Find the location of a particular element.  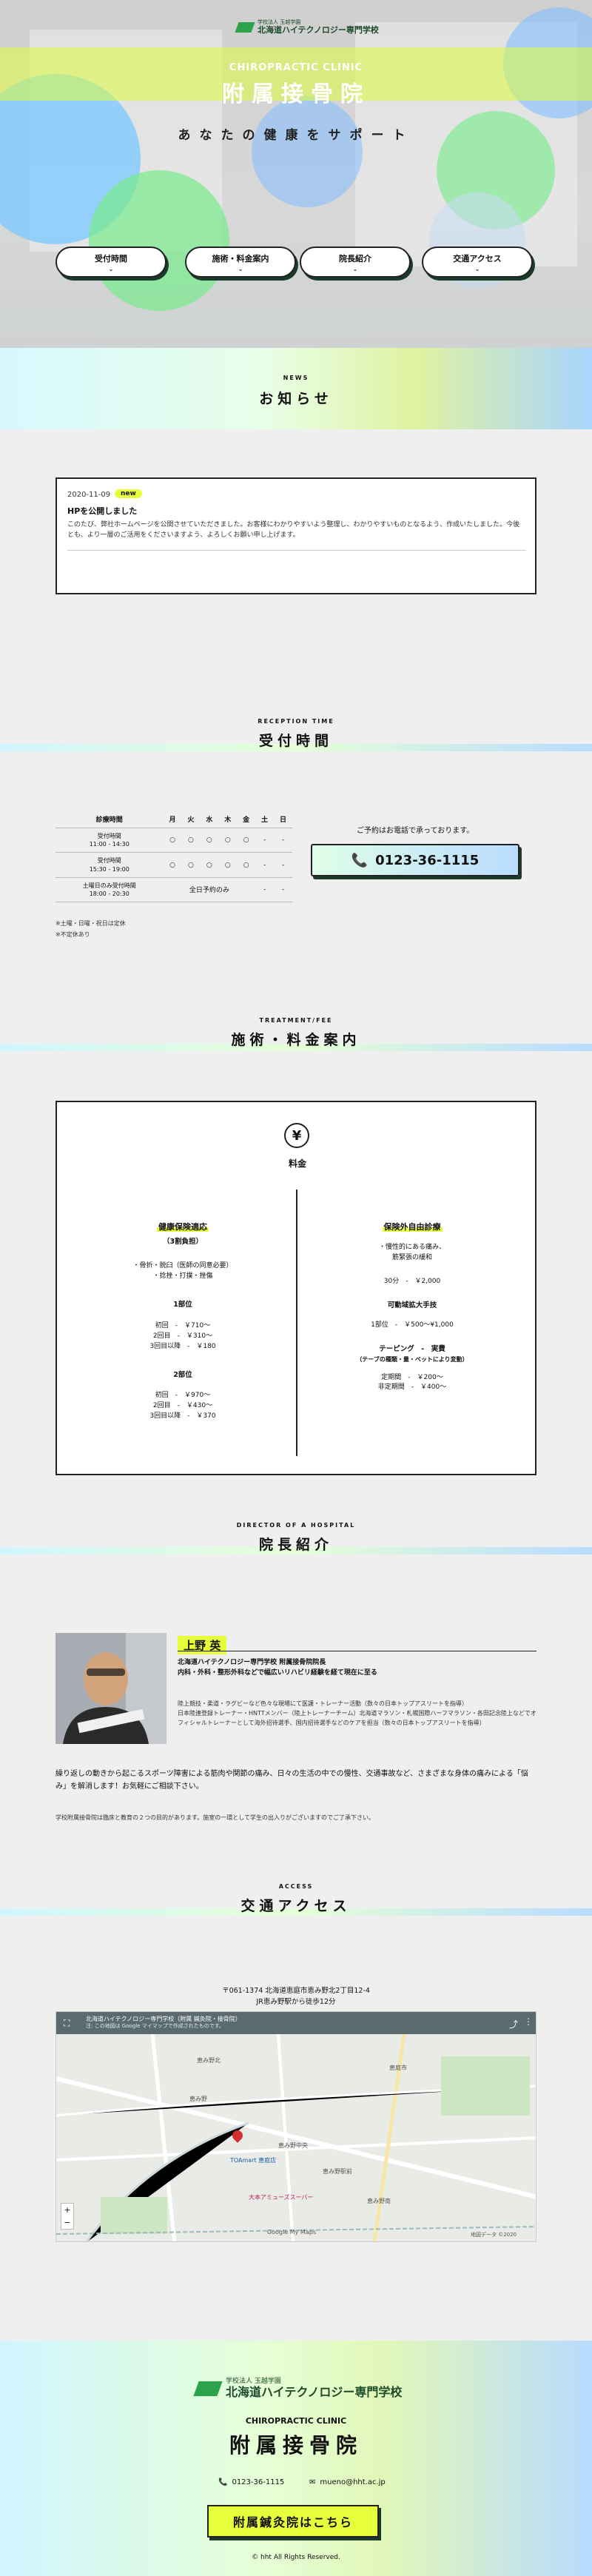

footer-mail: ✉ mueno@hht.ac.jp is located at coordinates (347, 2482).